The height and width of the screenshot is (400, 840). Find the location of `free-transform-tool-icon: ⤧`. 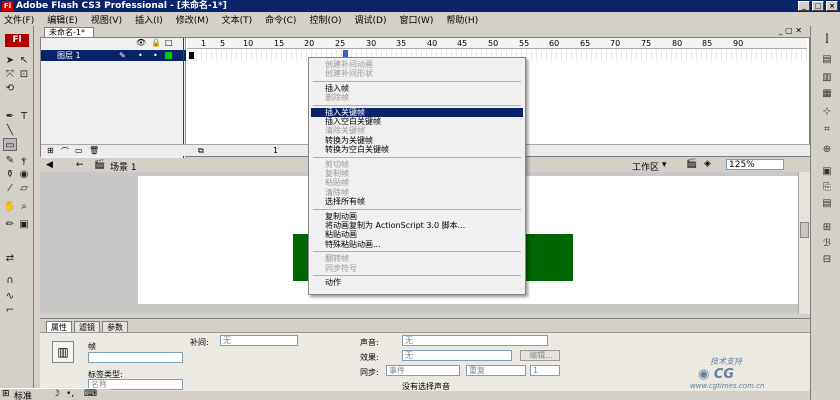

free-transform-tool-icon: ⤧ is located at coordinates (10, 74).